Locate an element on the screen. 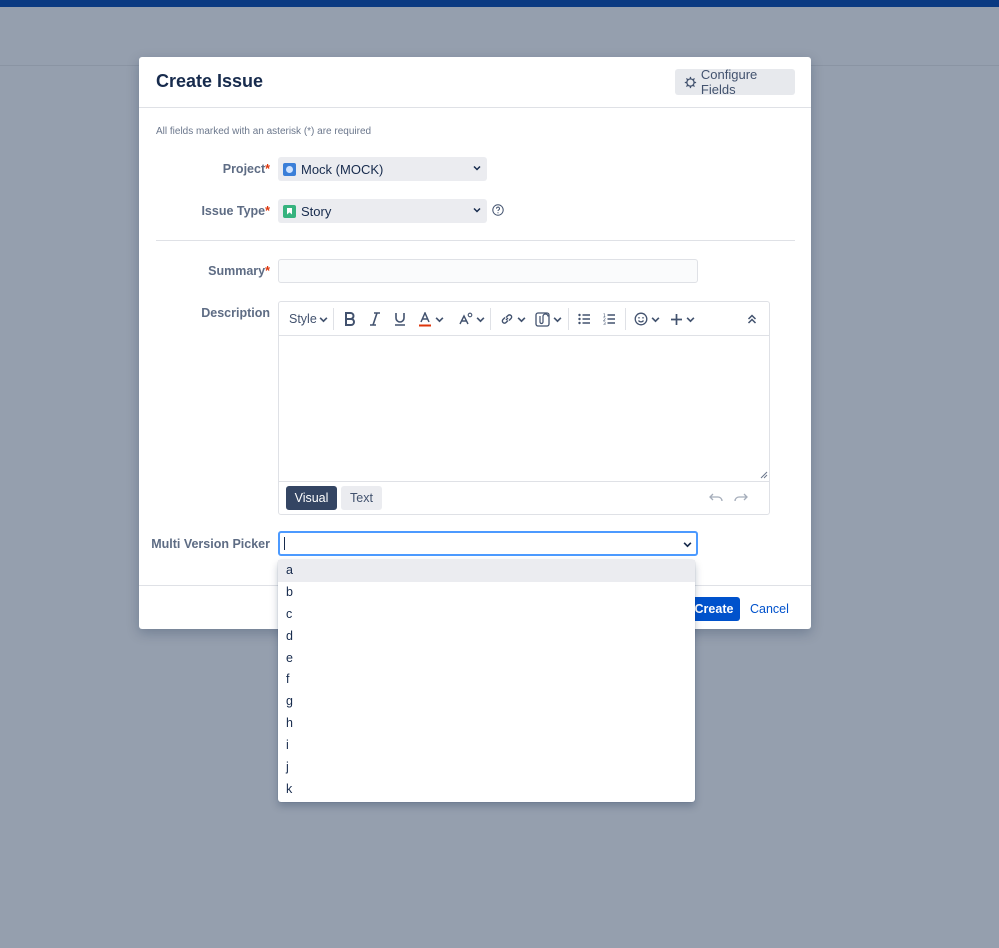 The height and width of the screenshot is (948, 999). bullet-list-icon is located at coordinates (584, 319).